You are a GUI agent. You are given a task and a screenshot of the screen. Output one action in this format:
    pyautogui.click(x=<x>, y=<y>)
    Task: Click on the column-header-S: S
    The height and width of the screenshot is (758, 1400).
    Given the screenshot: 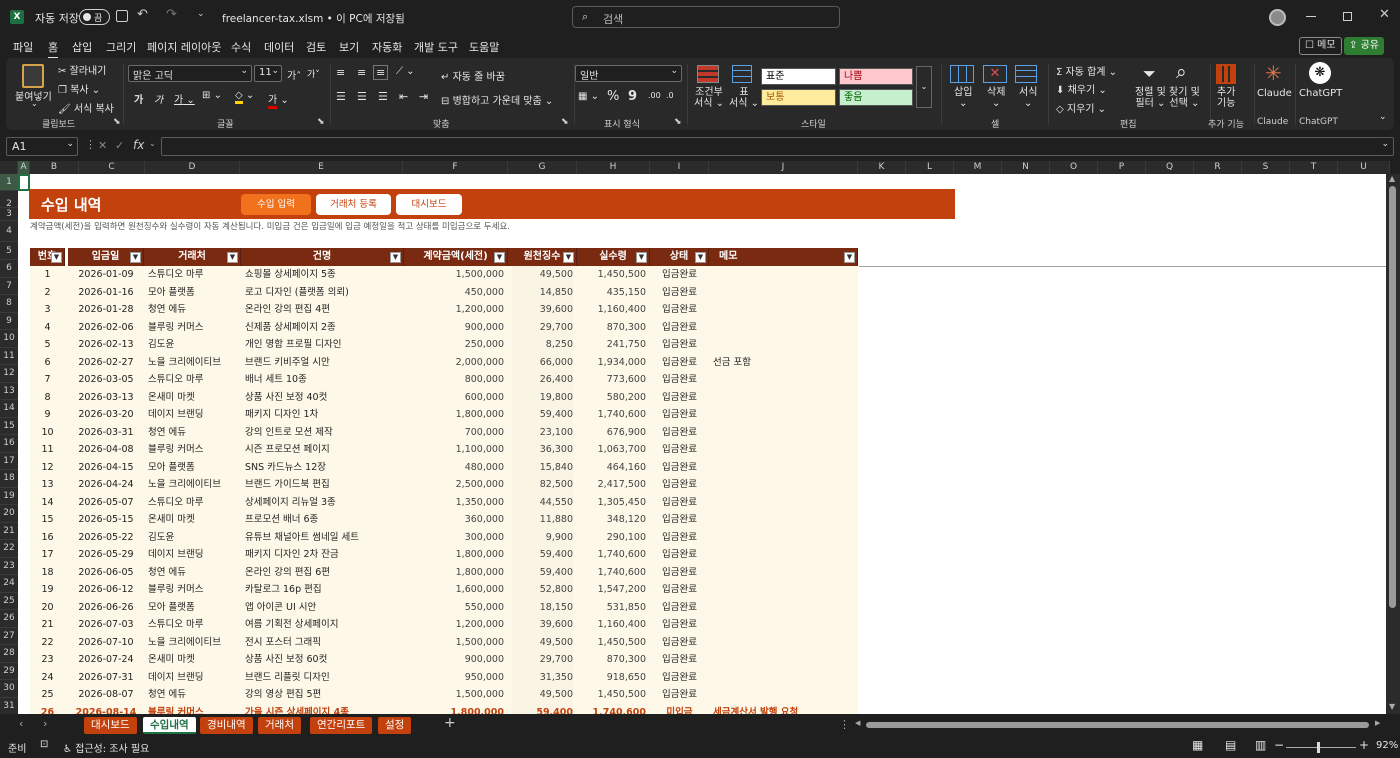 What is the action you would take?
    pyautogui.click(x=1266, y=167)
    